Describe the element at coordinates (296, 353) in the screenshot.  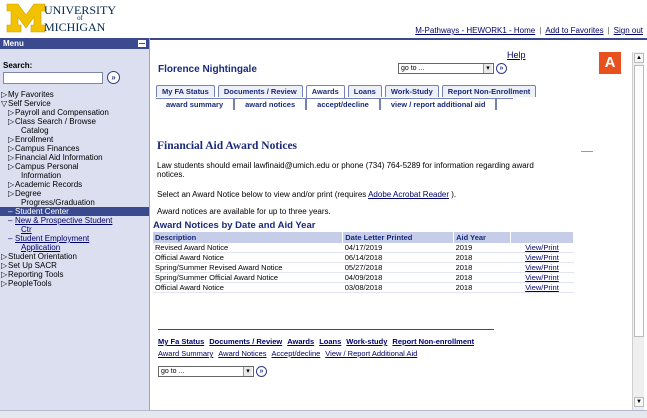
I see `footer-link-accept-decline: Accept/decline` at that location.